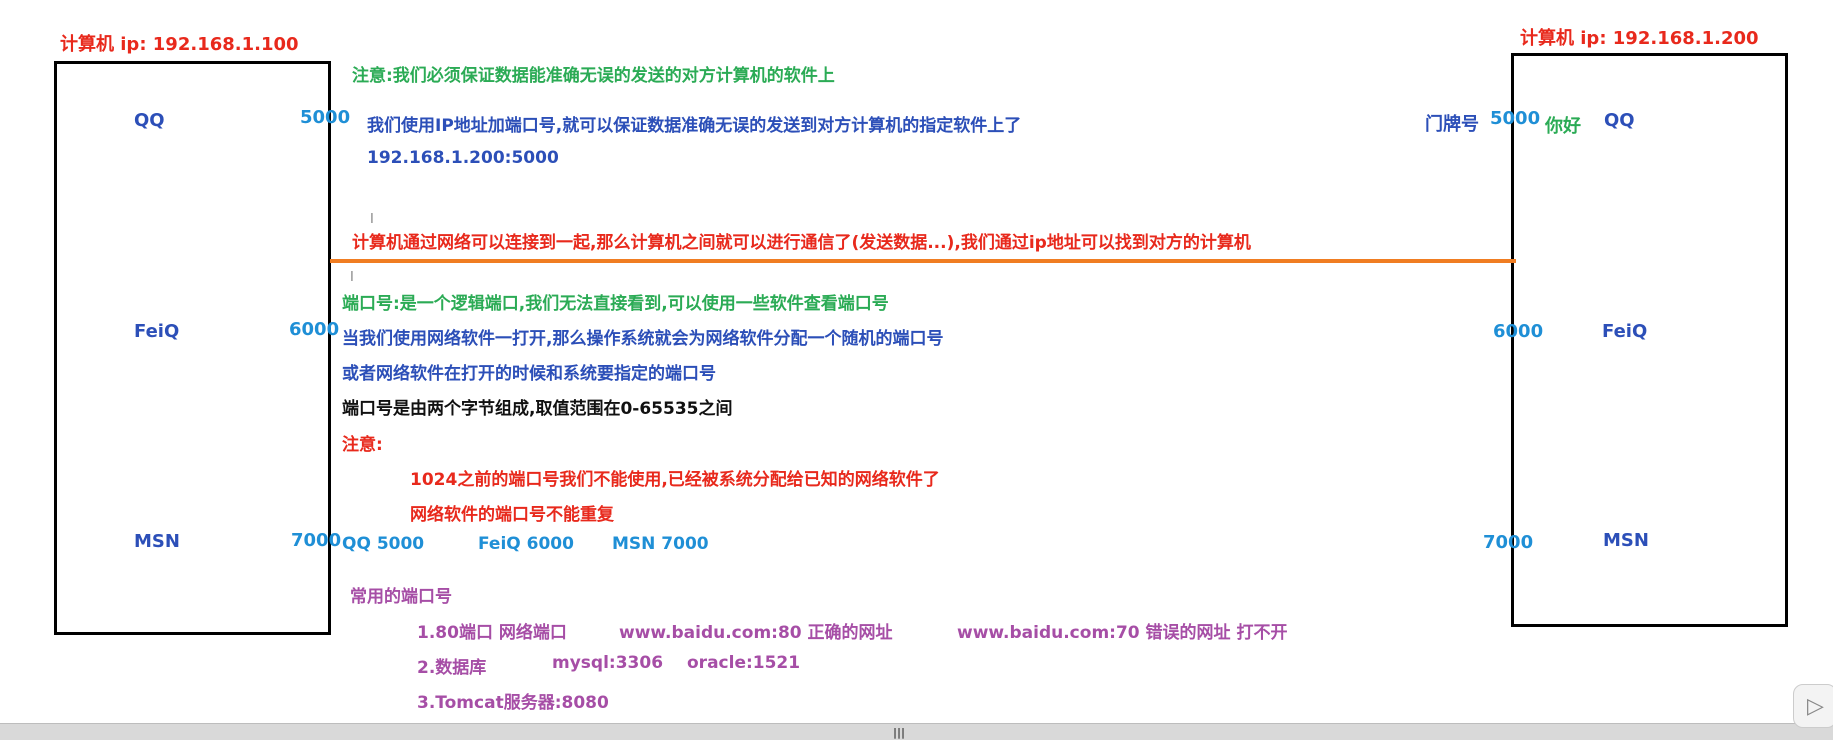  I want to click on common-port-1-label: 1.80端口 网络端口, so click(492, 633).